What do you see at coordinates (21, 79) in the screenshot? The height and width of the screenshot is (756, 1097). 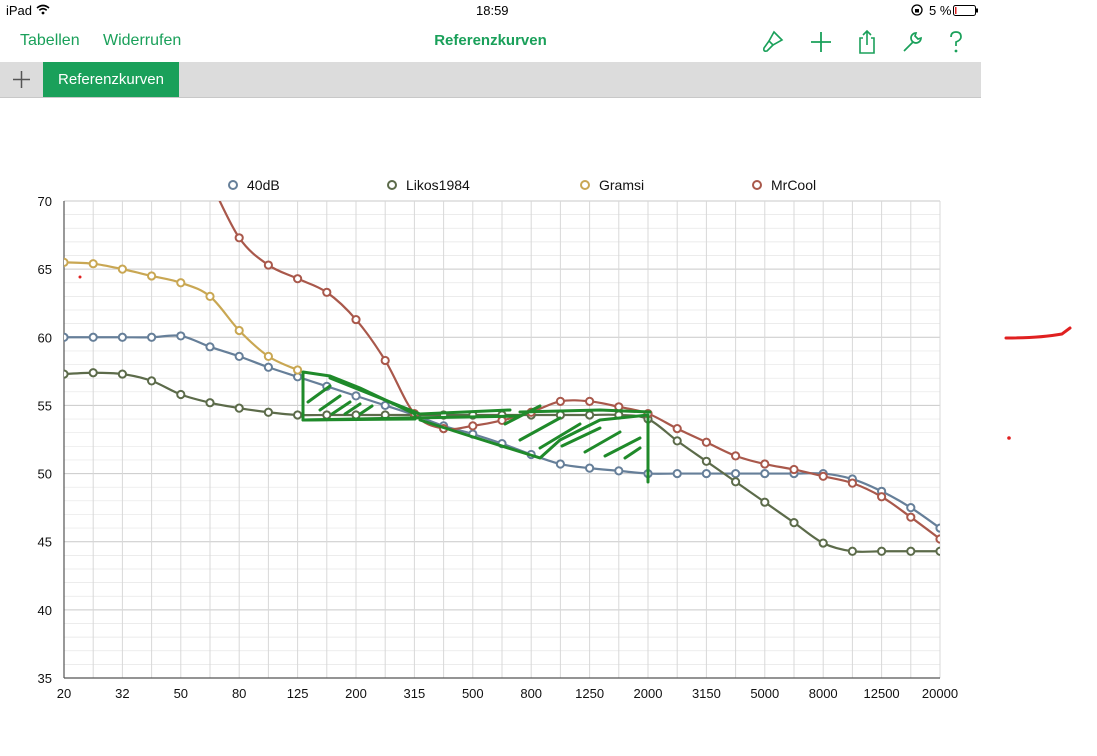 I see `add-sheet-icon` at bounding box center [21, 79].